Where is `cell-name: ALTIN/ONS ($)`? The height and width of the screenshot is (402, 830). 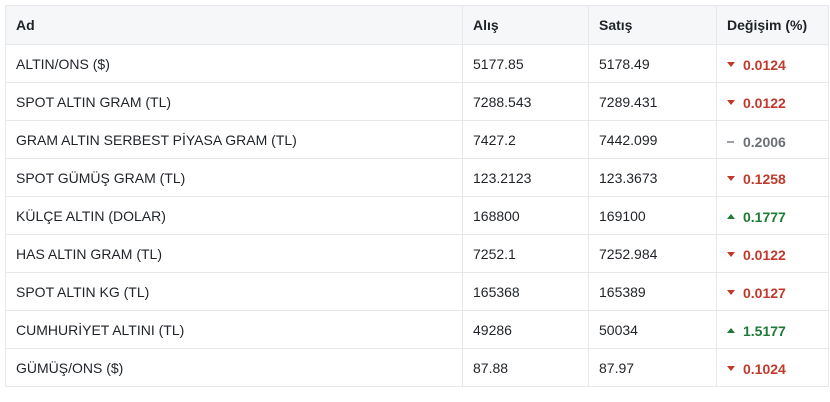 cell-name: ALTIN/ONS ($) is located at coordinates (234, 63).